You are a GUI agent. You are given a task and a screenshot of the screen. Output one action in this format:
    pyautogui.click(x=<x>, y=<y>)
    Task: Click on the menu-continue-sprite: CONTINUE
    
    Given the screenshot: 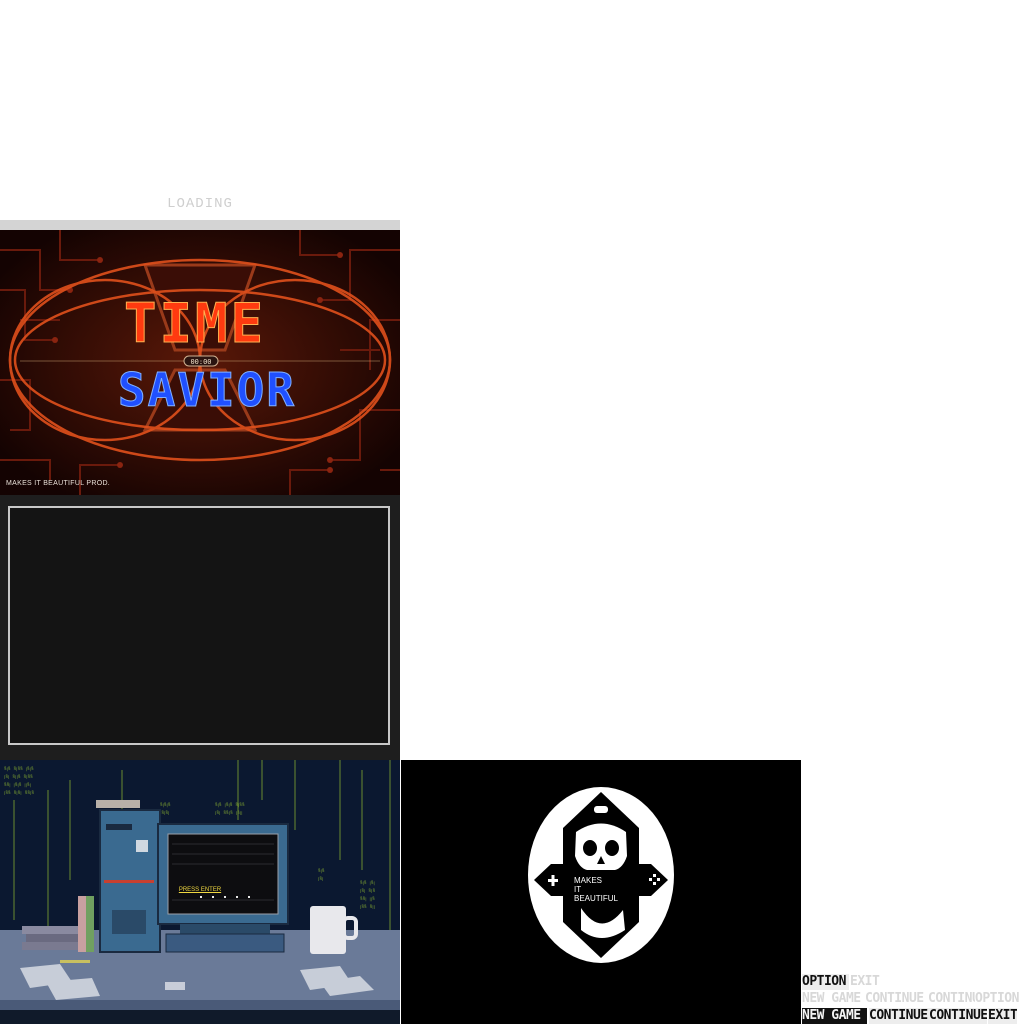 What is the action you would take?
    pyautogui.click(x=899, y=1016)
    